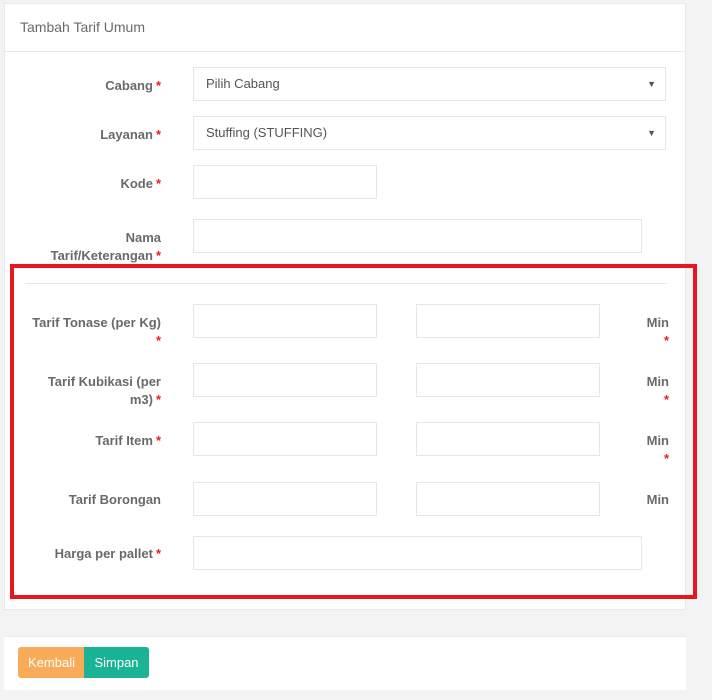 This screenshot has width=712, height=700. What do you see at coordinates (657, 331) in the screenshot?
I see `tarif-tonase-min-label: Min *` at bounding box center [657, 331].